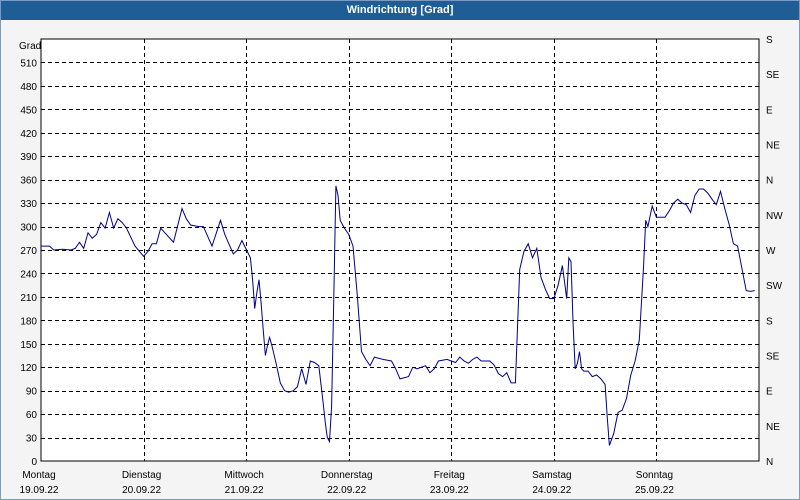 This screenshot has height=500, width=800. I want to click on x-tick-day: Montag, so click(38, 475).